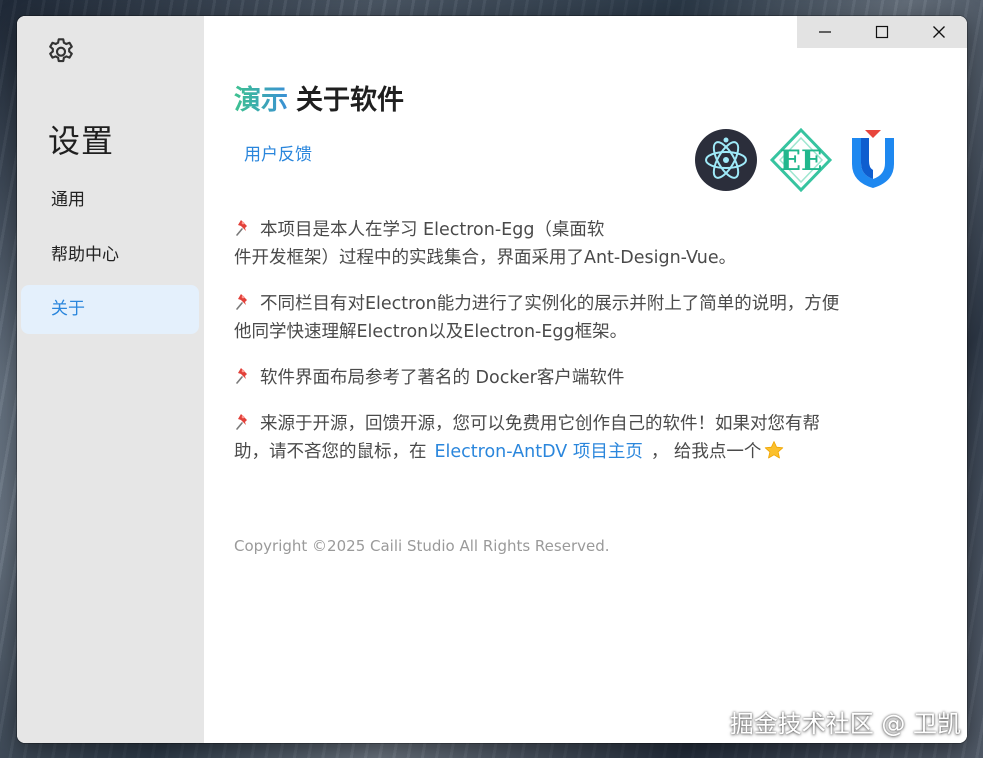 The image size is (983, 758). I want to click on maximize-icon, so click(882, 32).